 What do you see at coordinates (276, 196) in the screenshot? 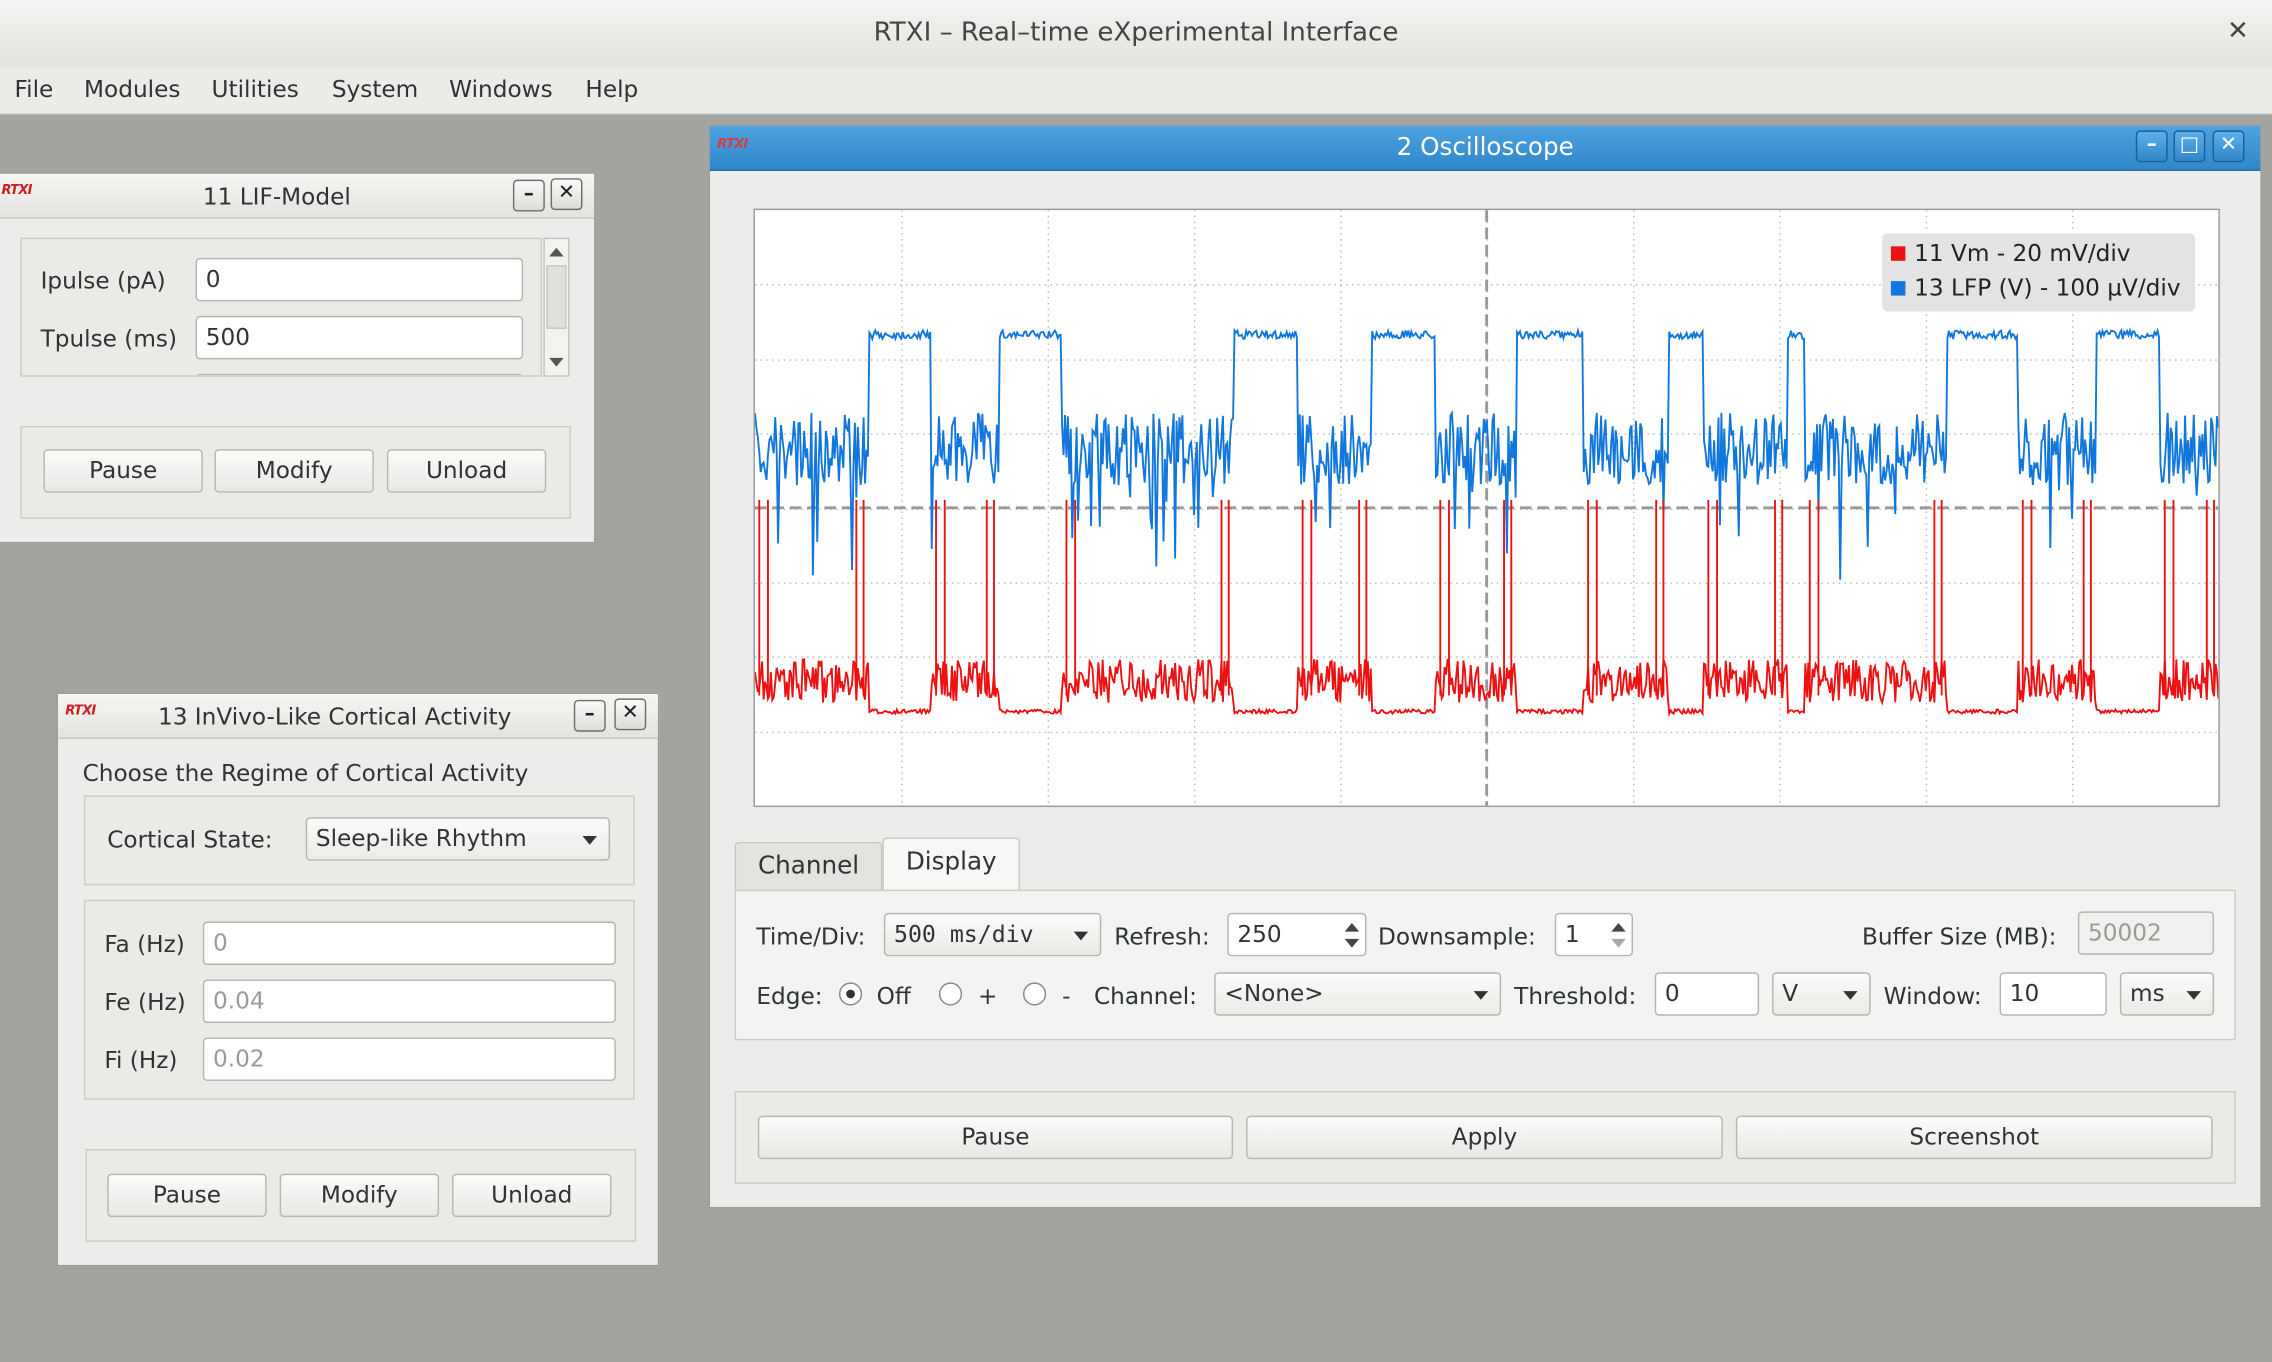
I see `lif-title: 11 LIF-Model` at bounding box center [276, 196].